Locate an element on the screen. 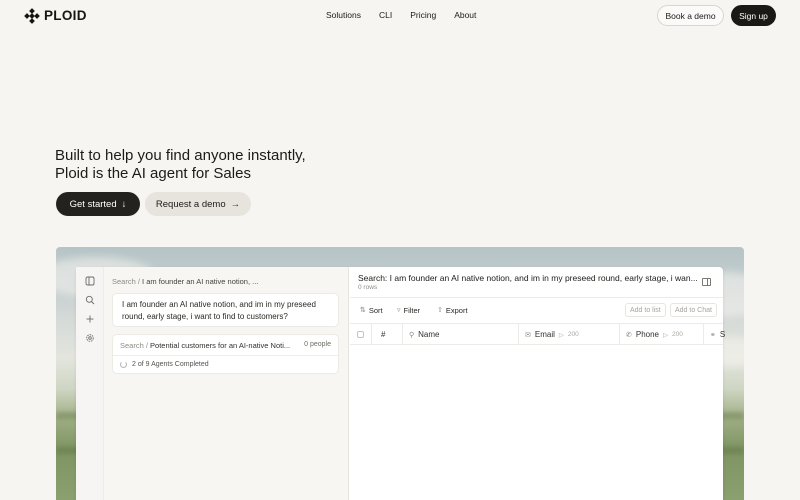  phone-icon: ✆ is located at coordinates (629, 335).